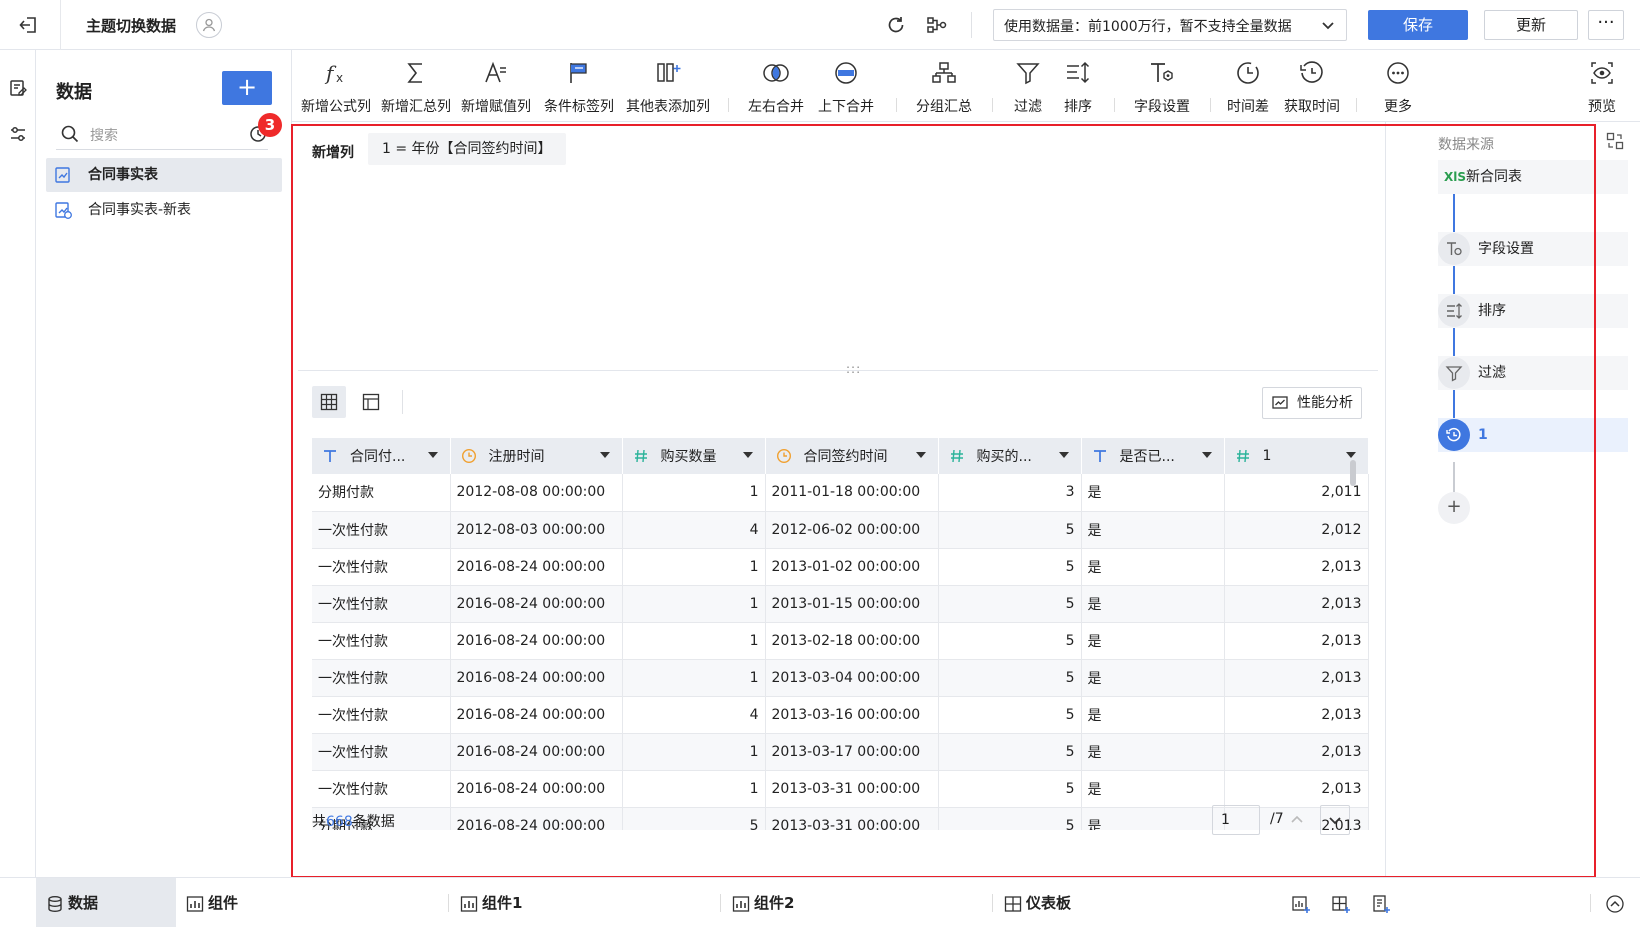 Image resolution: width=1640 pixels, height=927 pixels. Describe the element at coordinates (164, 210) in the screenshot. I see `table-item-contract-fact-new: 合同事实表-新表` at that location.